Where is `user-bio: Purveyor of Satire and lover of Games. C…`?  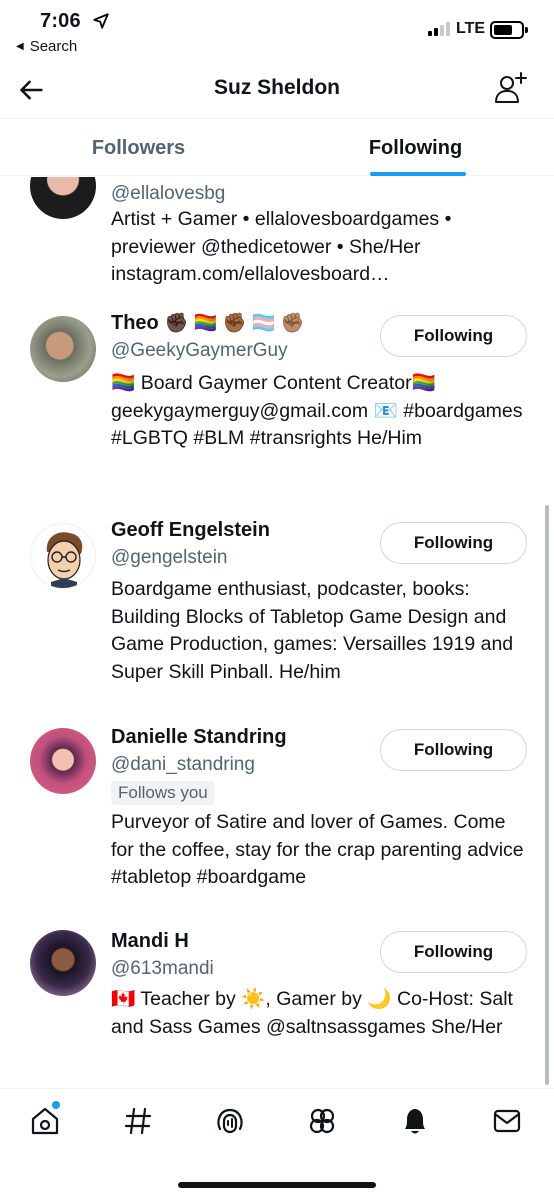
user-bio: Purveyor of Satire and lover of Games. C… is located at coordinates (317, 849).